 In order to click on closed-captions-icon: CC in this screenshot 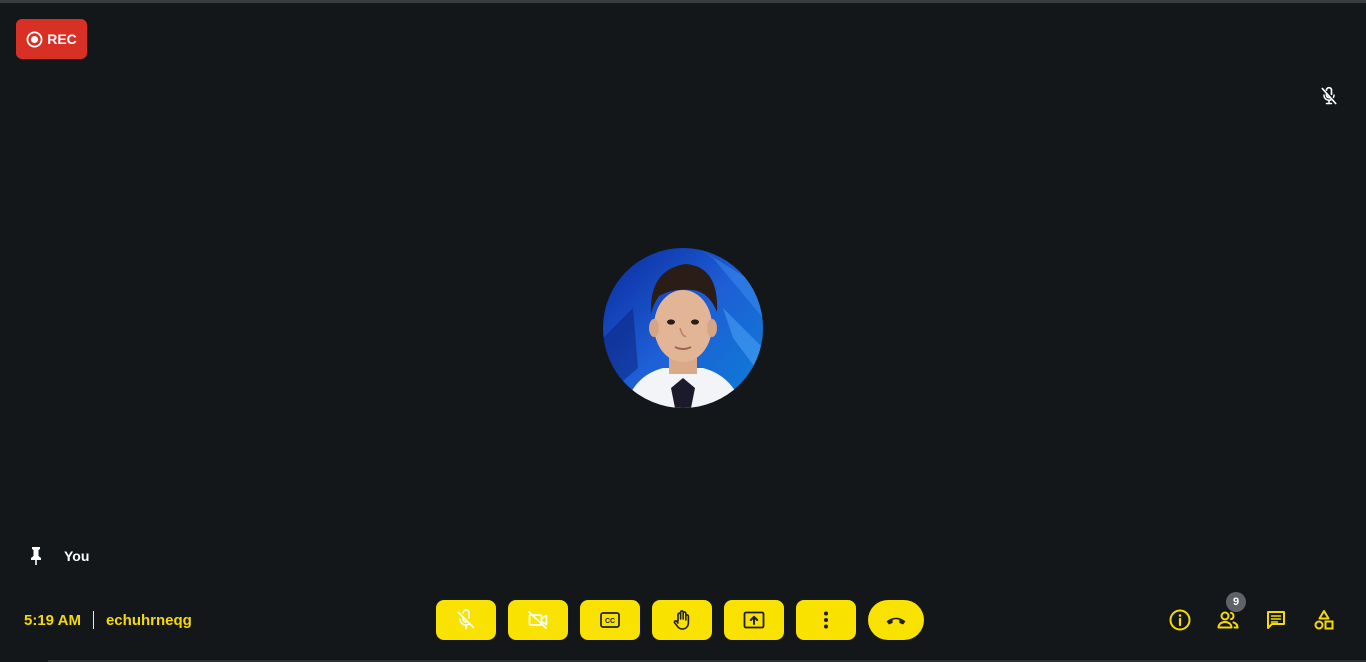, I will do `click(610, 620)`.